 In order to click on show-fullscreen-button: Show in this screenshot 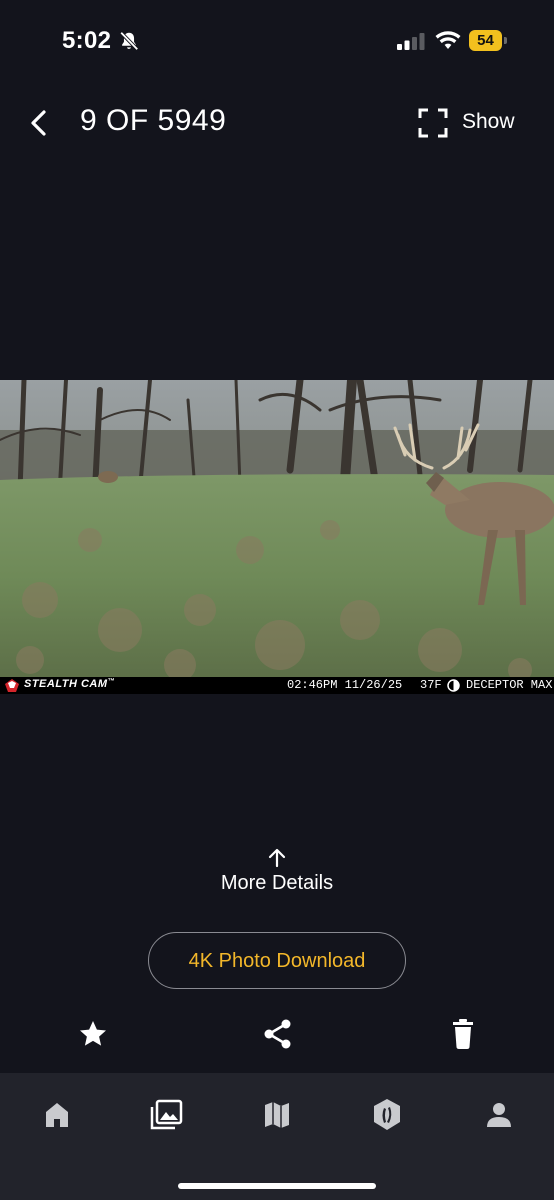, I will do `click(473, 123)`.